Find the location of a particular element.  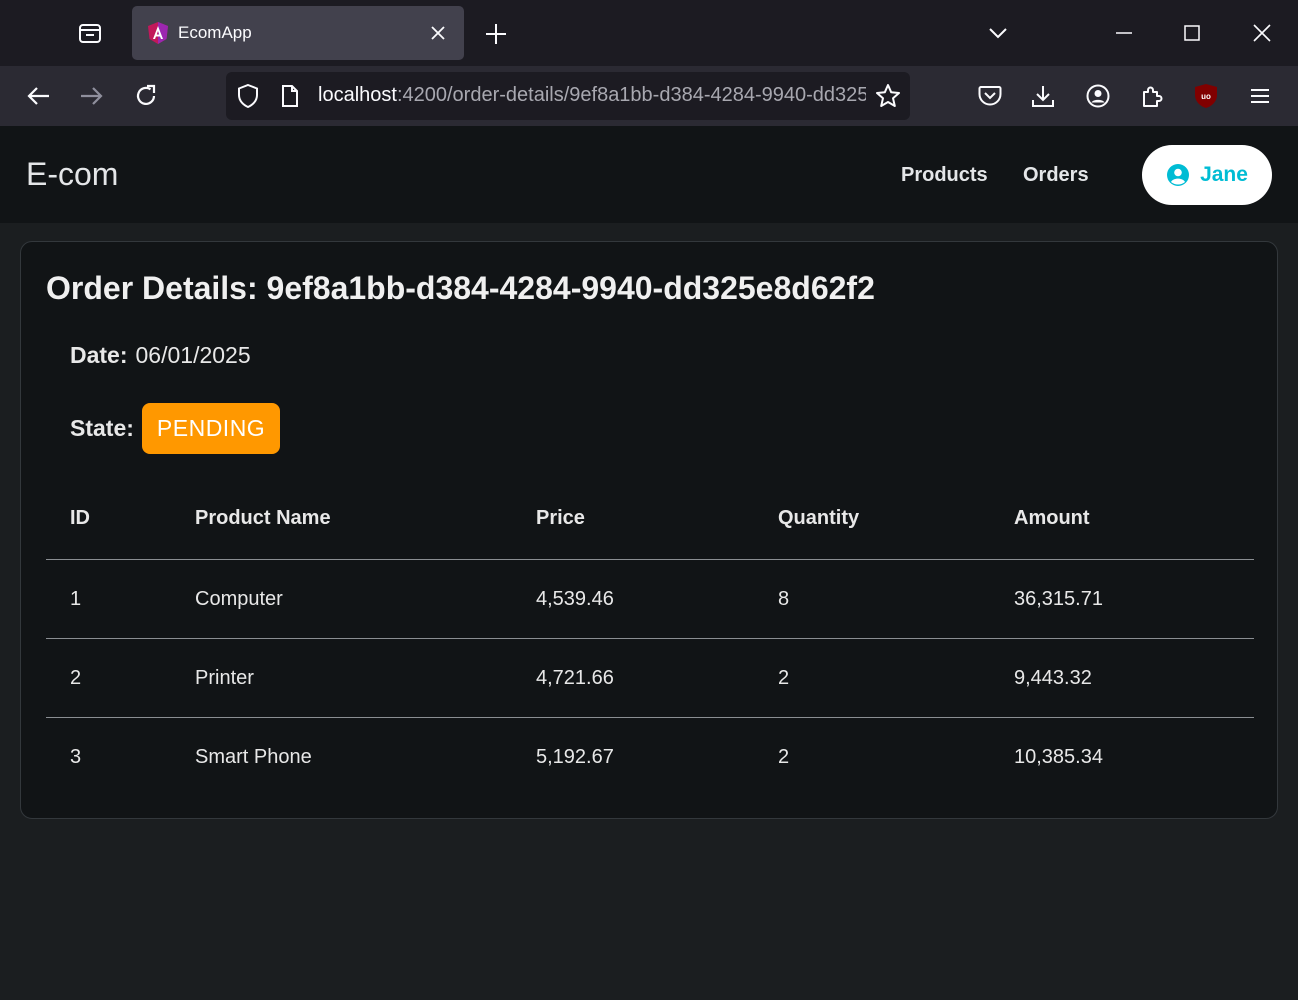

cell-amount: 9,443.32 is located at coordinates (1053, 677).